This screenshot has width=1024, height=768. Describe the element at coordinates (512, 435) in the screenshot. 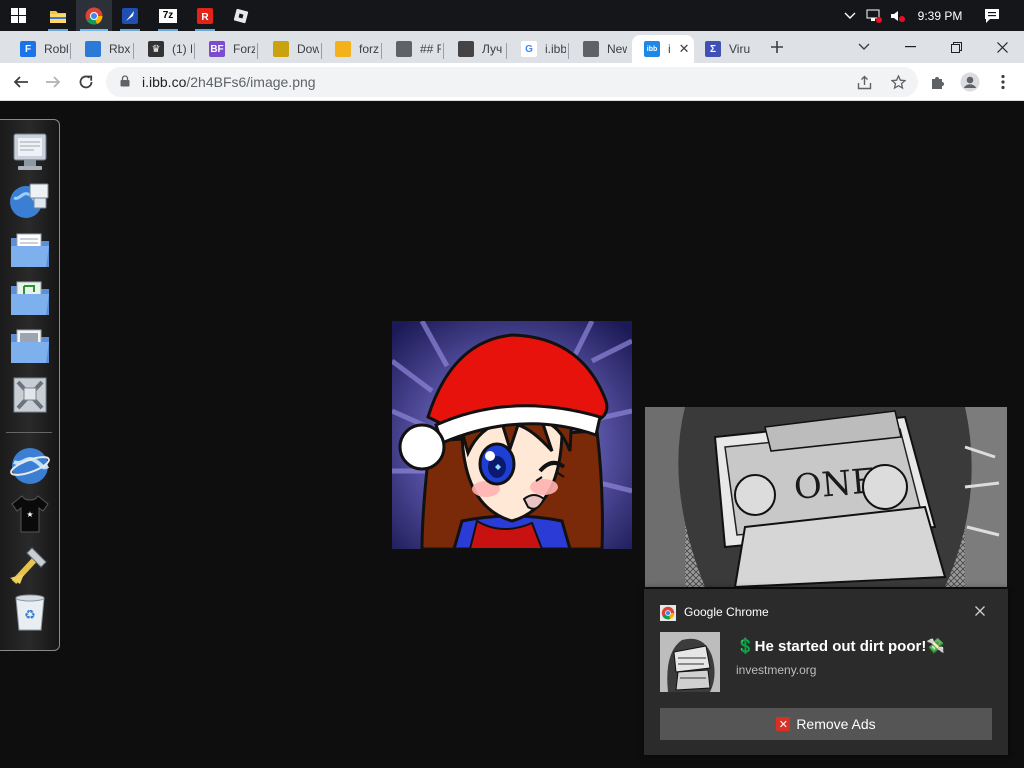

I see `main-image` at that location.